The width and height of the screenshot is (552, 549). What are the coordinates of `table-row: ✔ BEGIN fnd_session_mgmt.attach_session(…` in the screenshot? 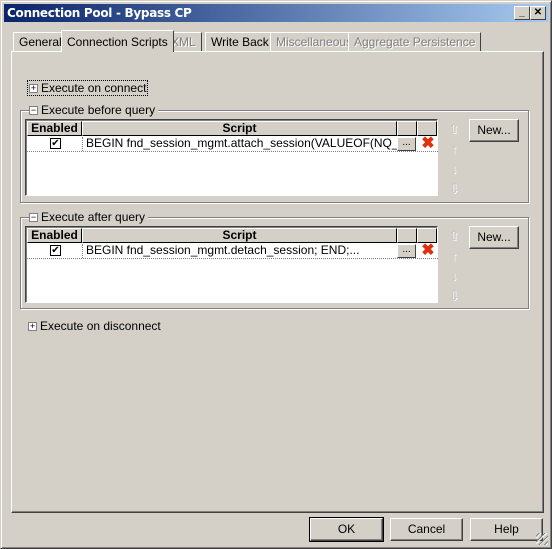 It's located at (232, 144).